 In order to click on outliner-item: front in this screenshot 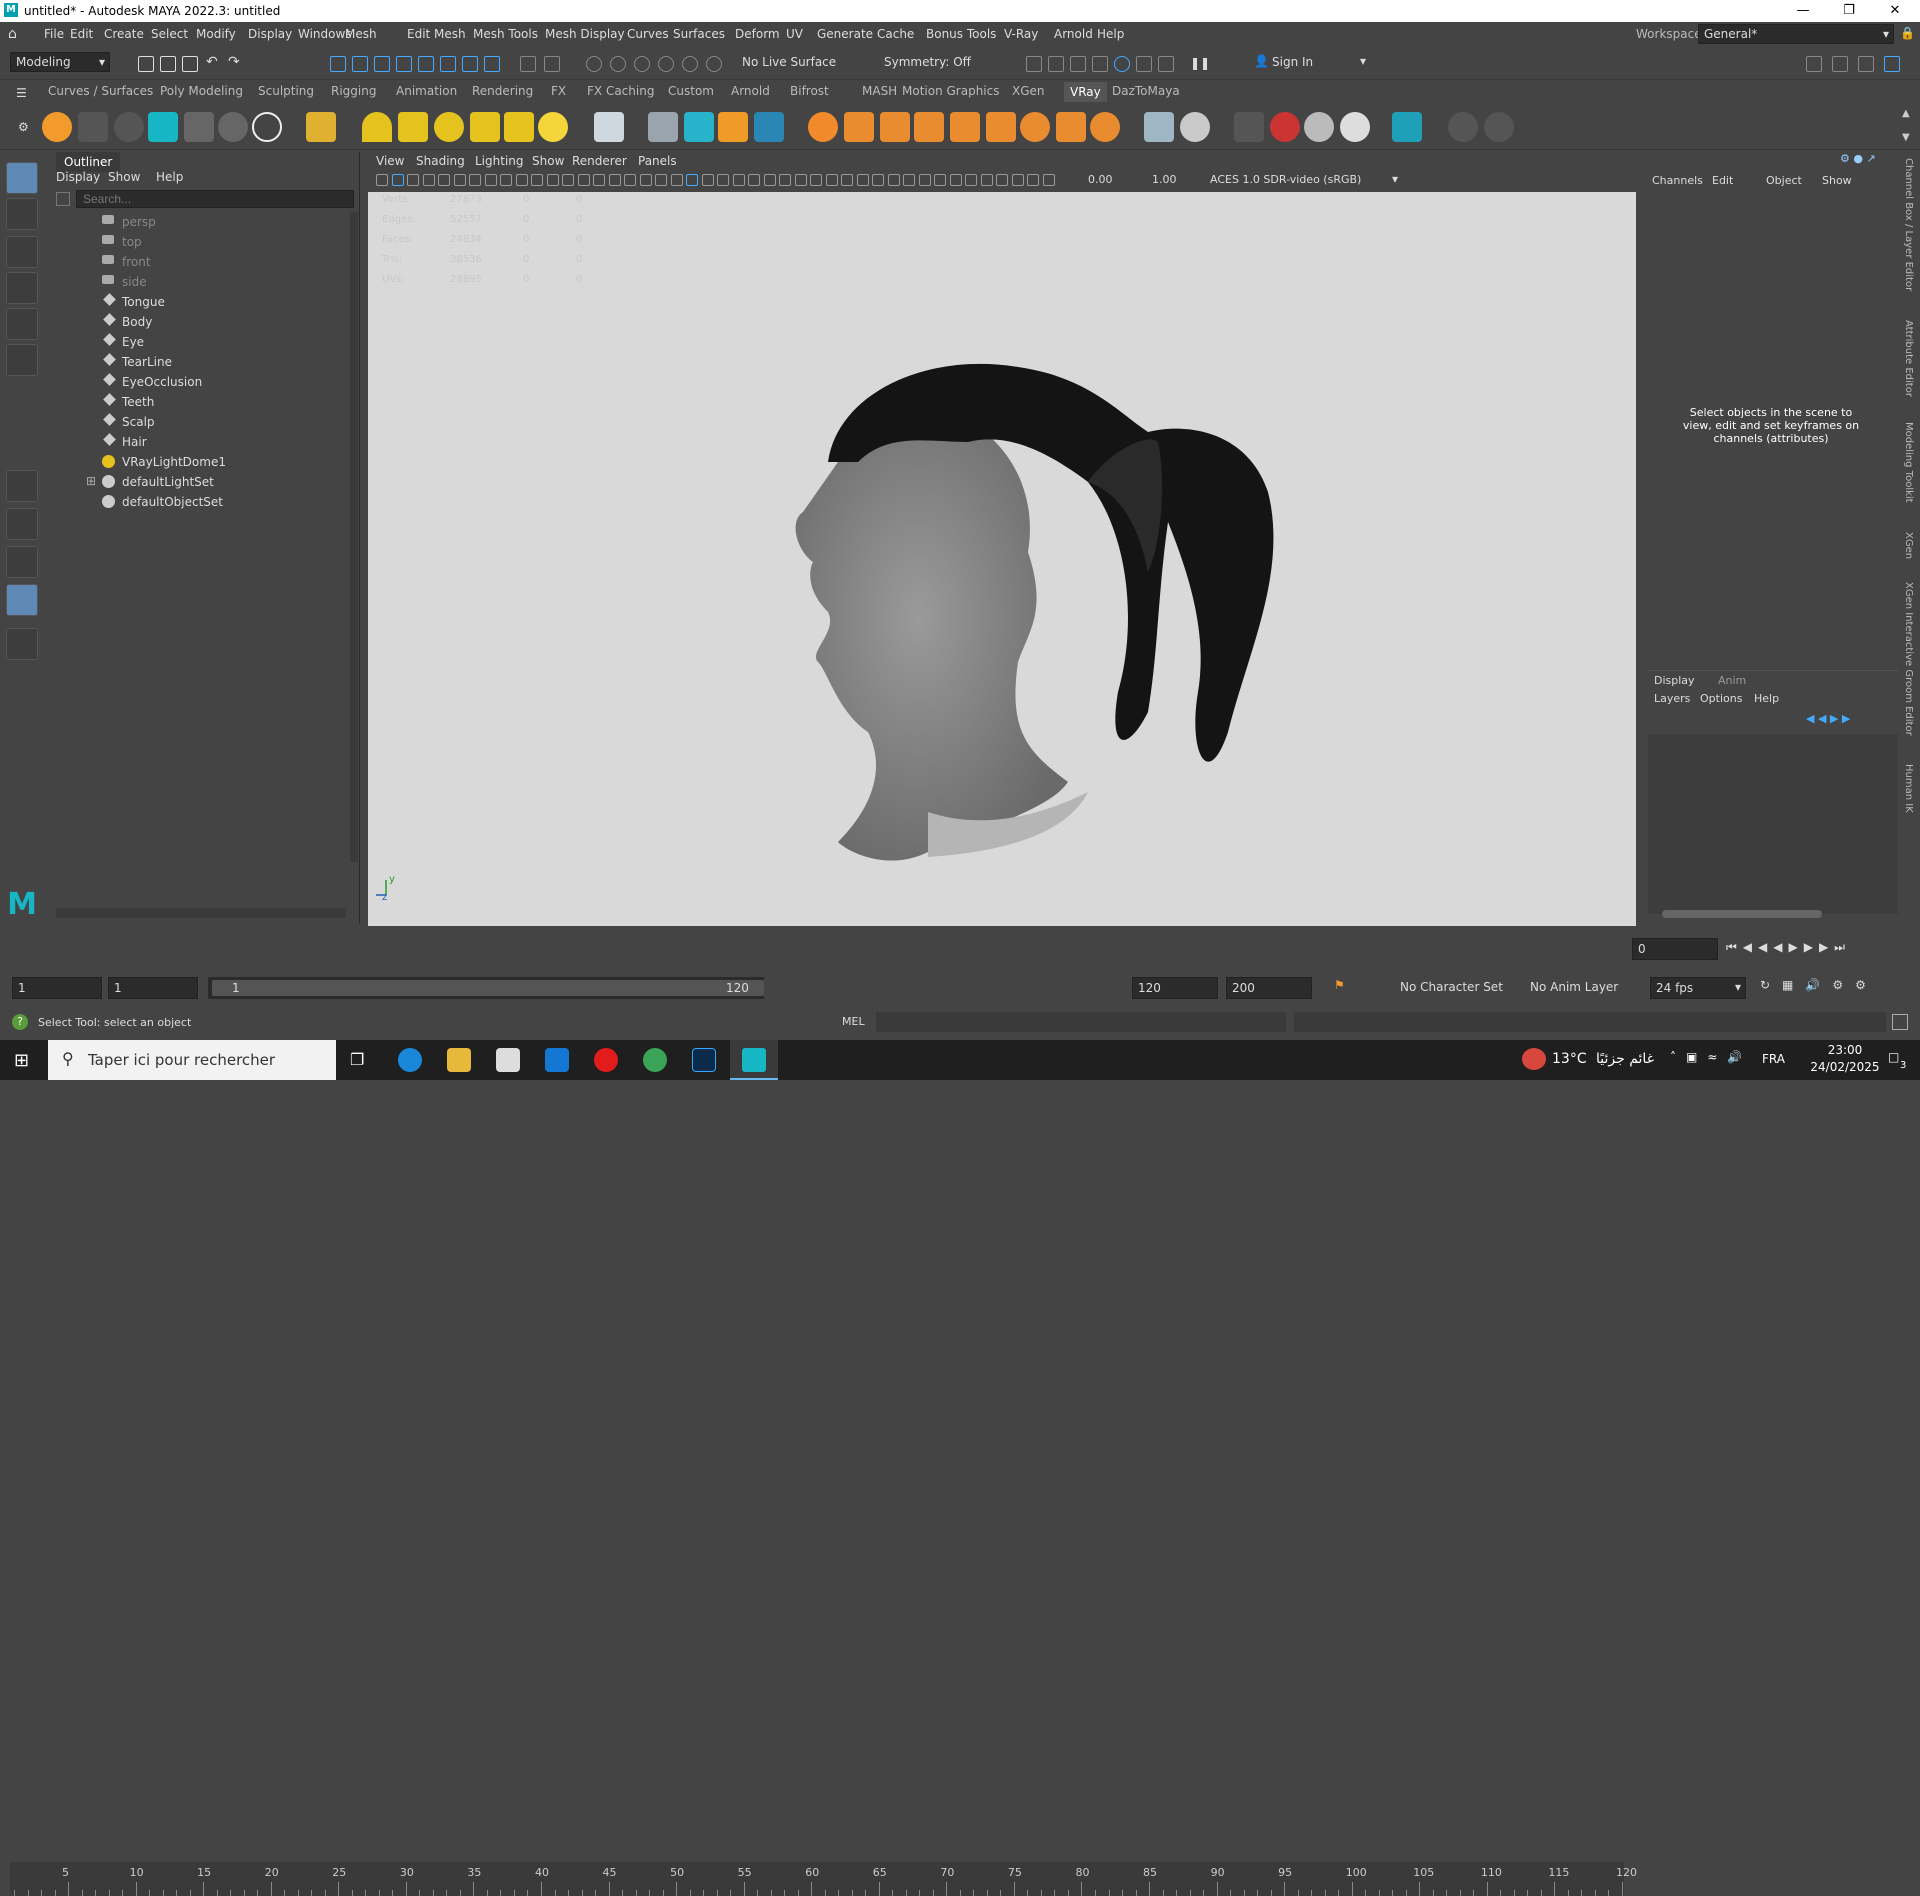, I will do `click(217, 262)`.